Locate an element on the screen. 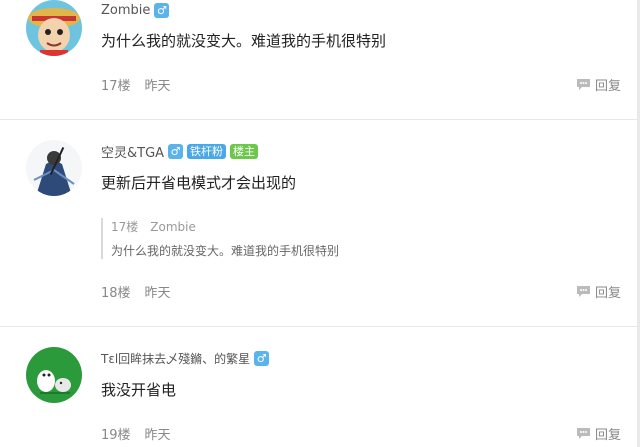  username: Zombie is located at coordinates (125, 10).